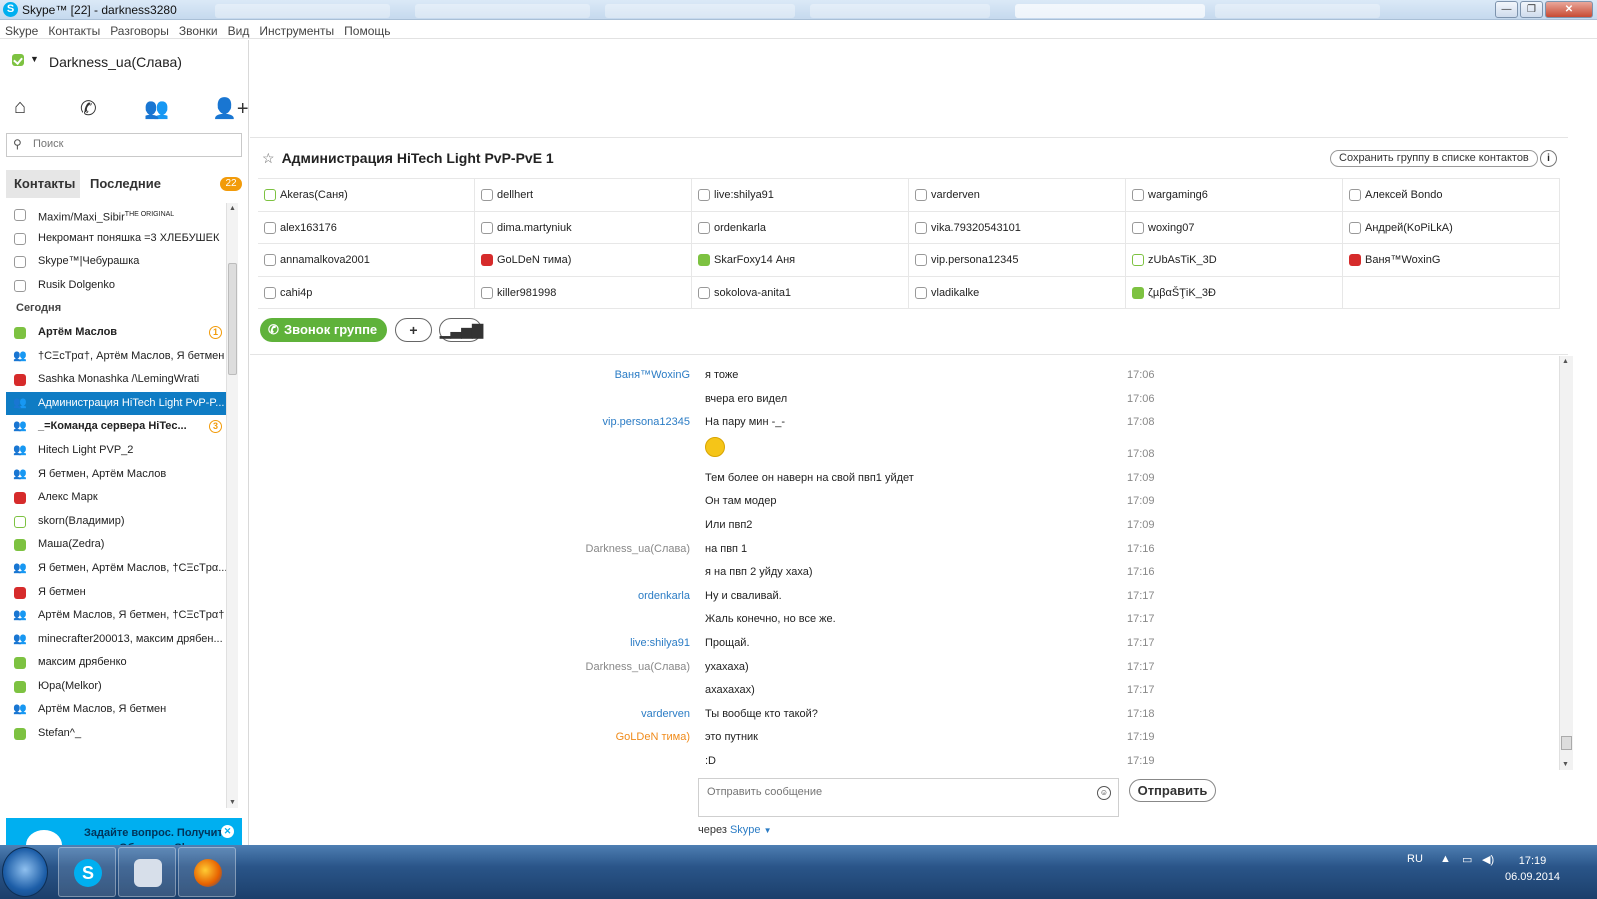 The image size is (1597, 899). What do you see at coordinates (1104, 793) in the screenshot?
I see `emoticon-icon: ☺` at bounding box center [1104, 793].